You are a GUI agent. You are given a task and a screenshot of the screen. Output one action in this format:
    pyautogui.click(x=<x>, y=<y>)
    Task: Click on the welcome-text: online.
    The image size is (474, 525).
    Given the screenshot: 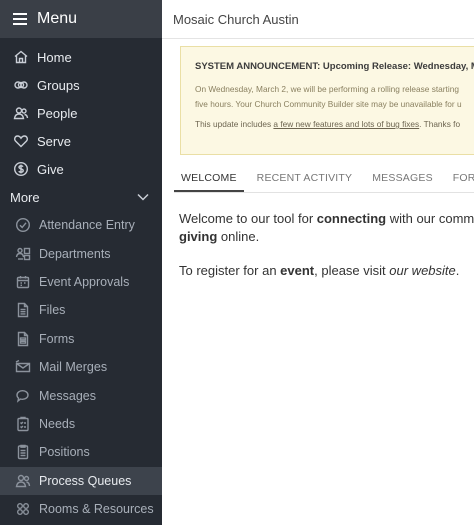 What is the action you would take?
    pyautogui.click(x=238, y=236)
    